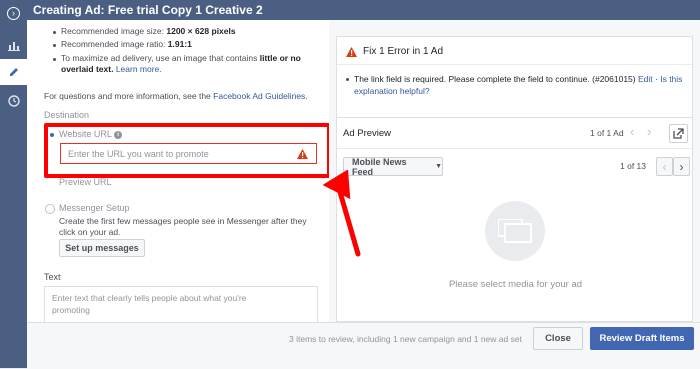 The width and height of the screenshot is (700, 369). I want to click on destination-label: Destination, so click(67, 115).